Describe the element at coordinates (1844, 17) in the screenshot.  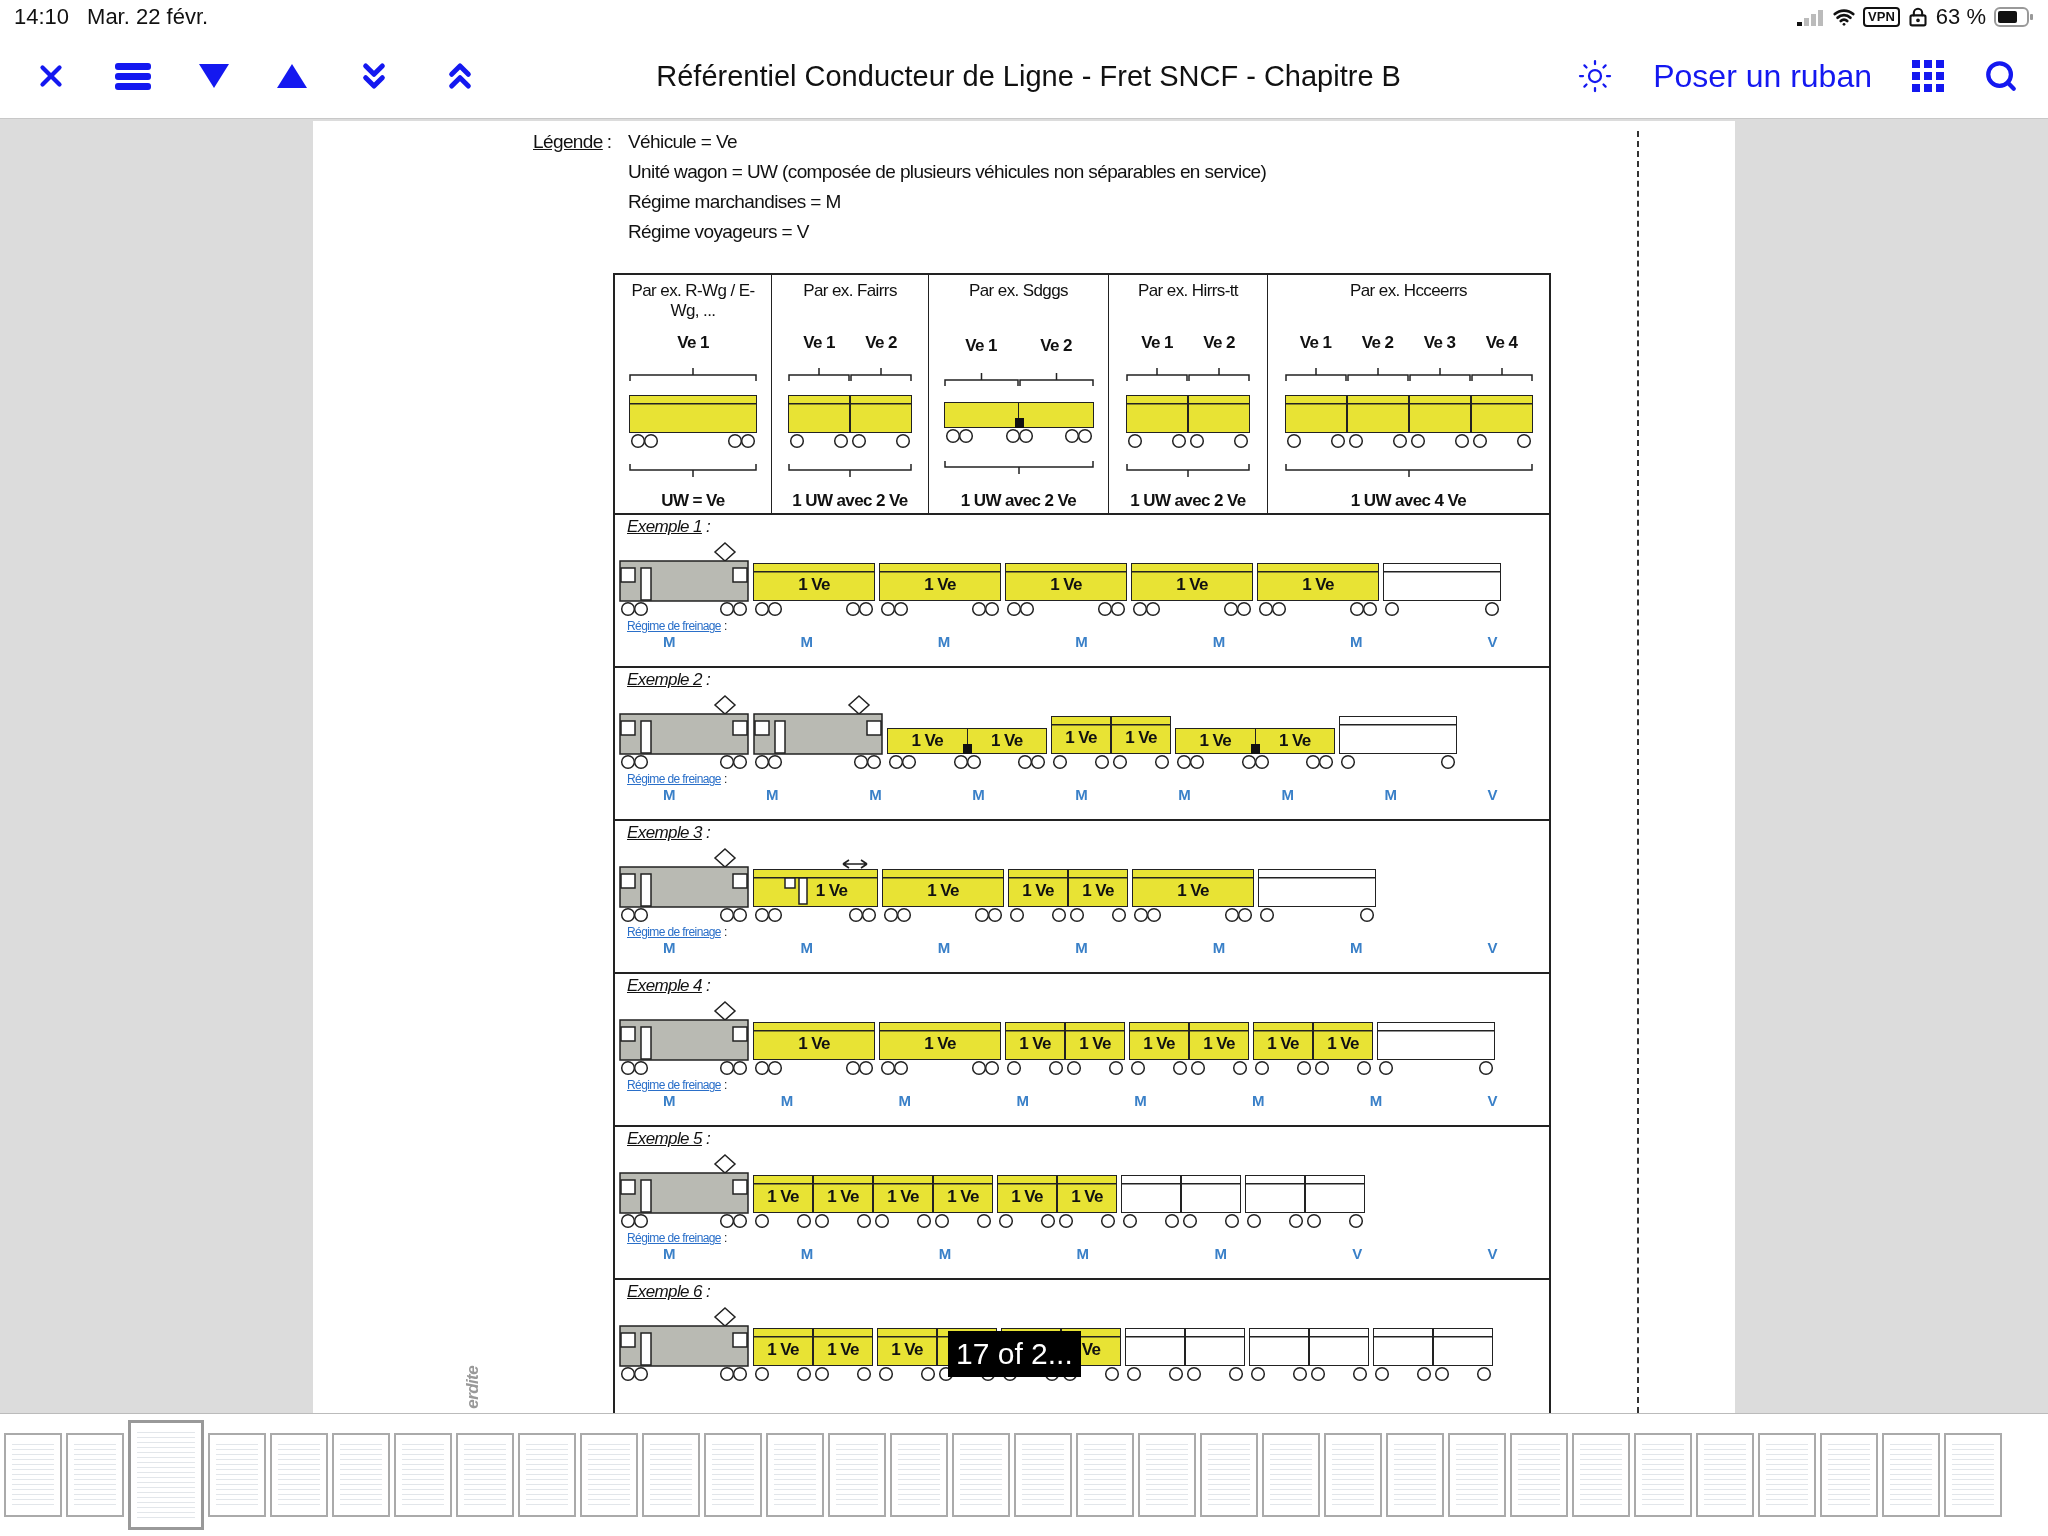
I see `wifi-icon` at that location.